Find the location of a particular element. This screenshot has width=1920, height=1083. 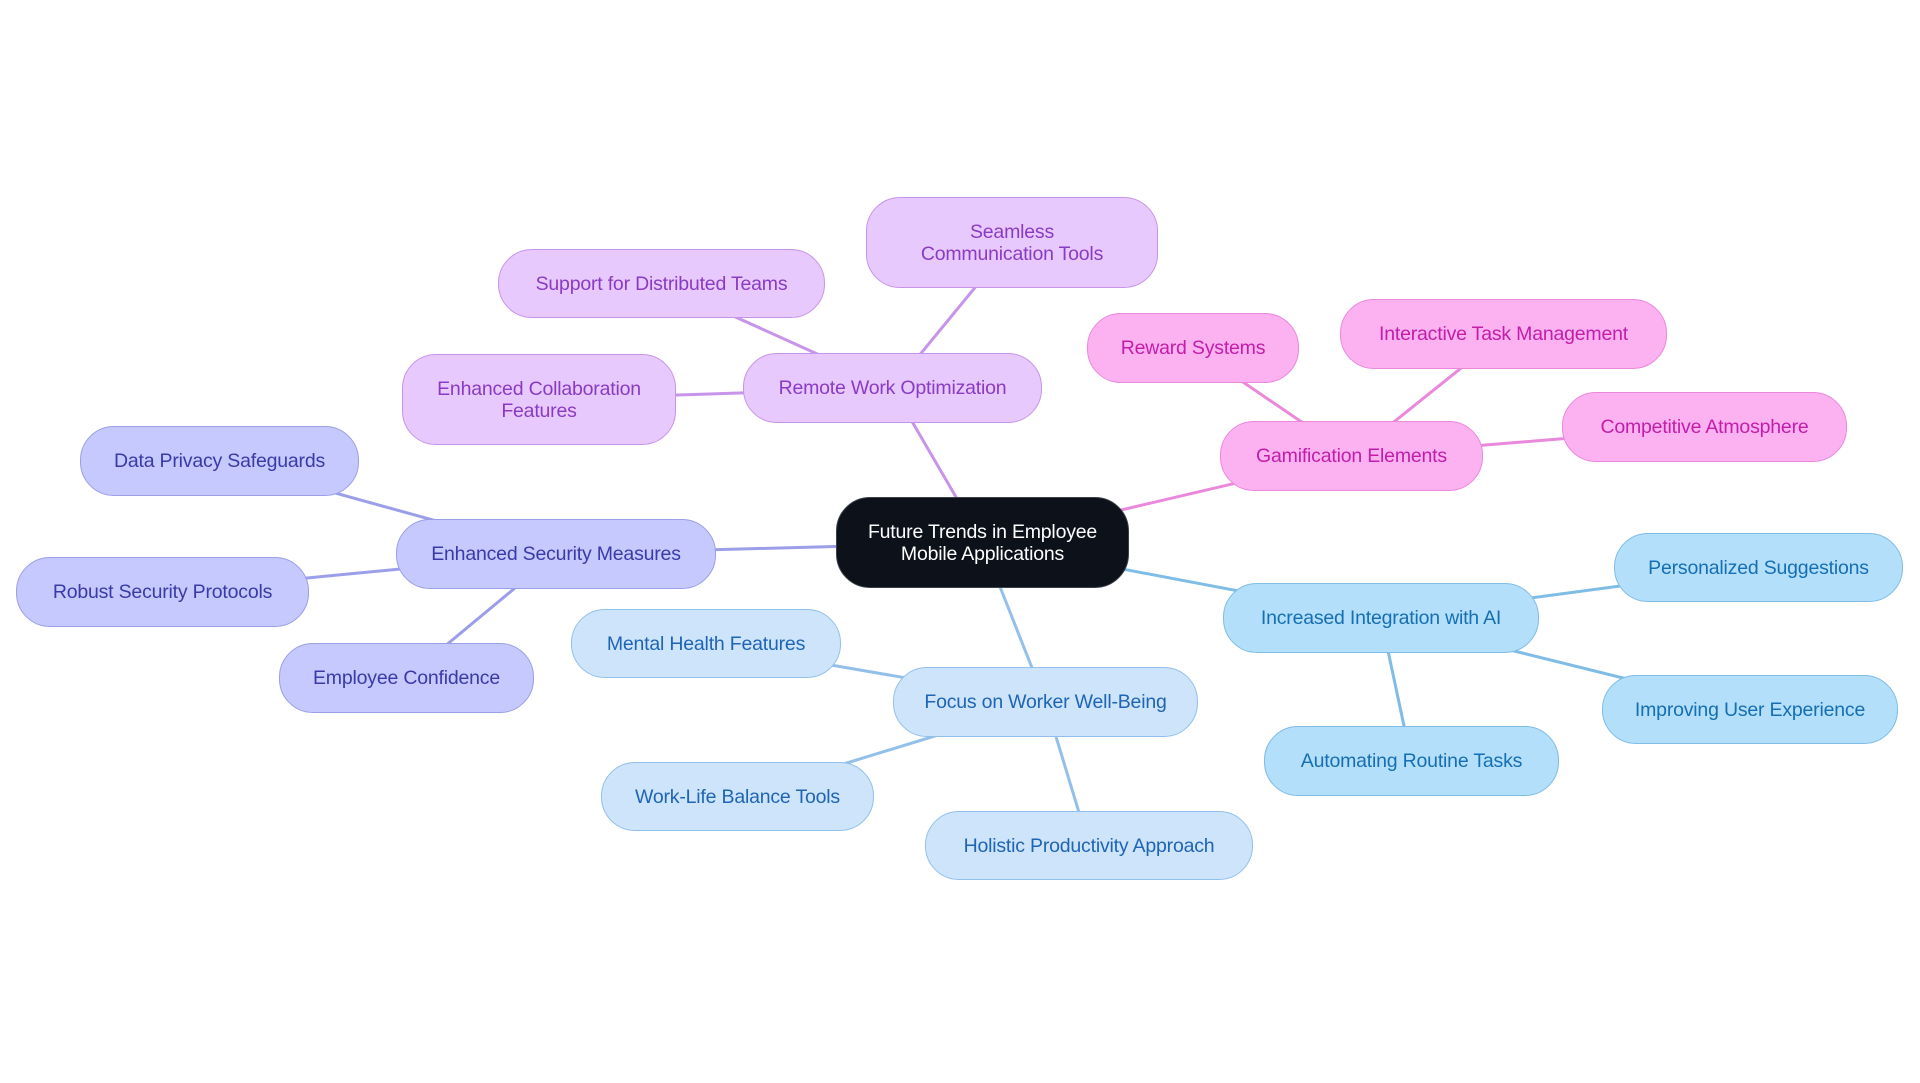

leaf-label: Support for Distributed Teams is located at coordinates (661, 283).